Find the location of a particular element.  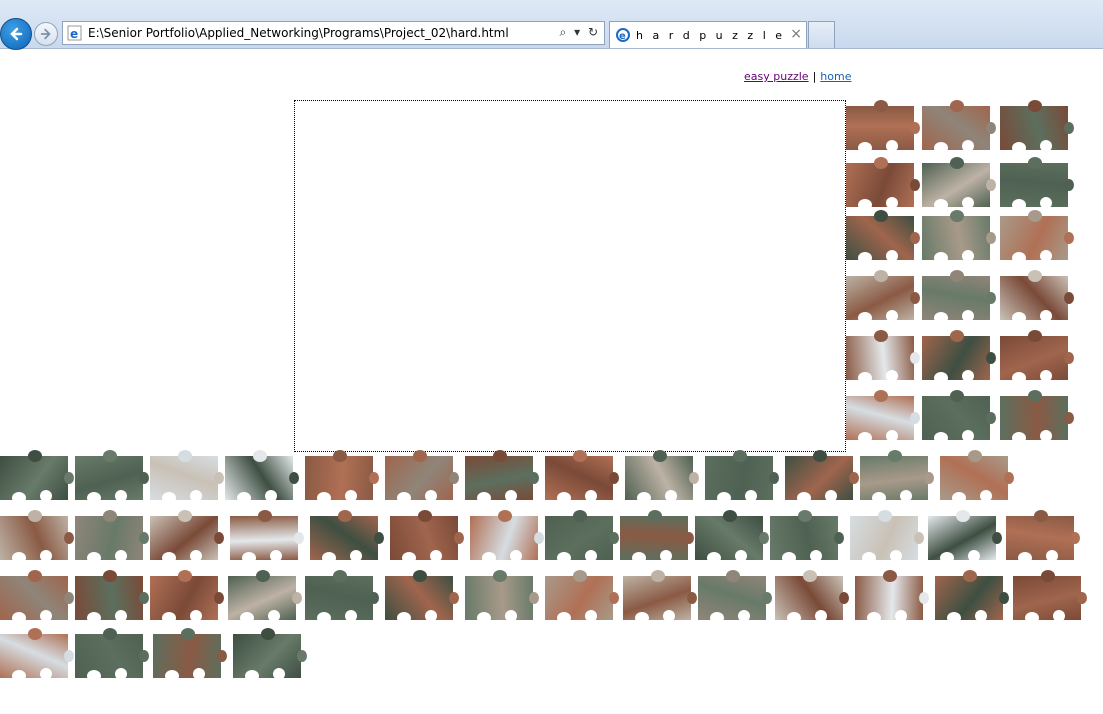

new-tab-button is located at coordinates (821, 34).